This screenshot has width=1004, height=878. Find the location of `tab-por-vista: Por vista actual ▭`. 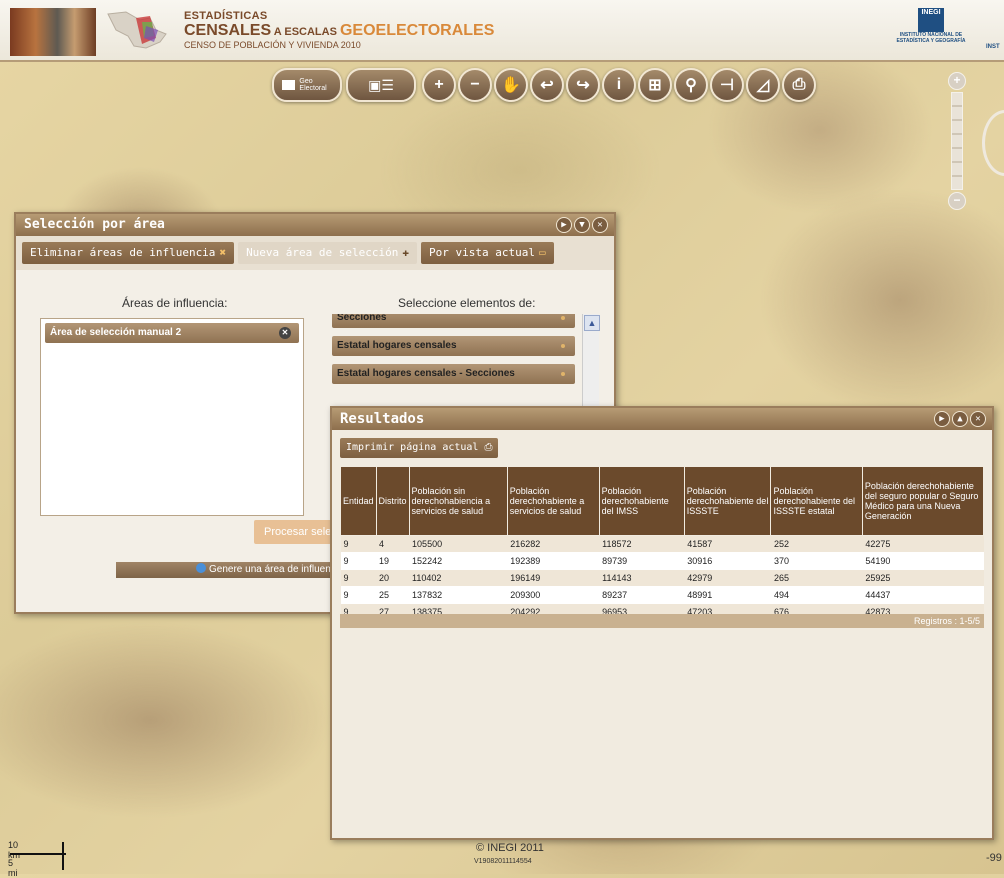

tab-por-vista: Por vista actual ▭ is located at coordinates (487, 253).